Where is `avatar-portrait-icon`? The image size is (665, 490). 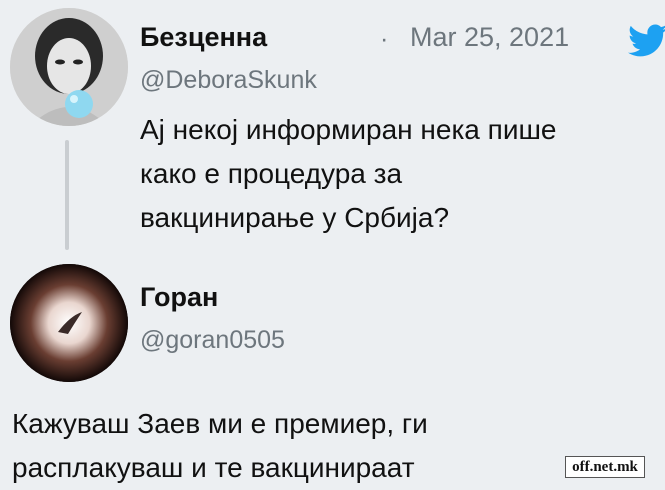 avatar-portrait-icon is located at coordinates (69, 67).